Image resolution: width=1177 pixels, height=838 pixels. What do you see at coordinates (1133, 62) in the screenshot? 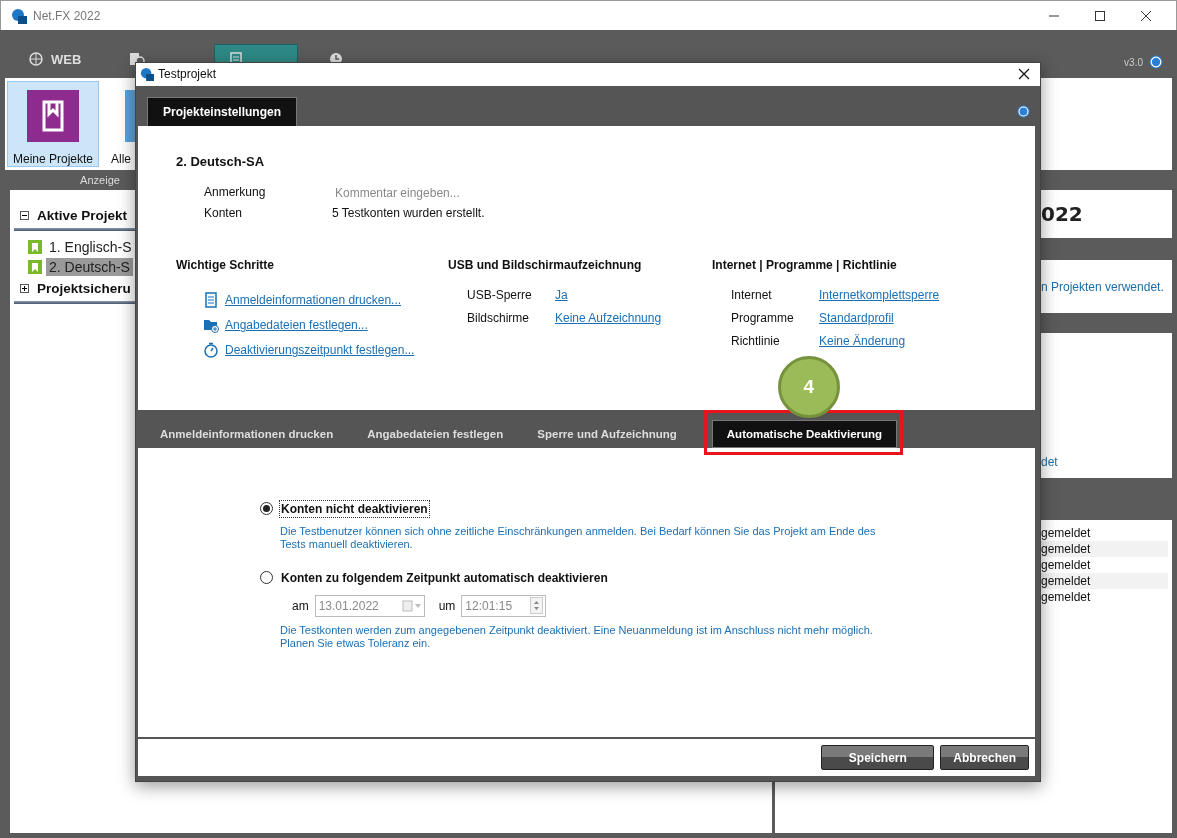
I see `version-label: v3.0` at bounding box center [1133, 62].